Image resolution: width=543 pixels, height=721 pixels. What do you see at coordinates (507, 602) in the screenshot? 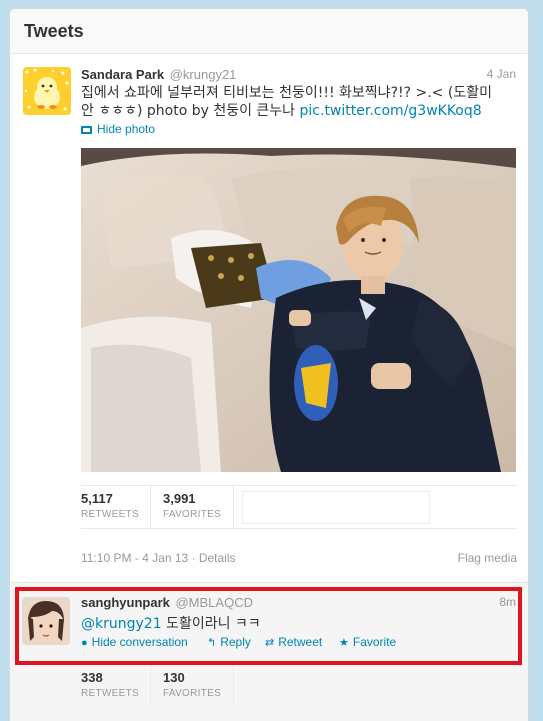
I see `tweet-time: 8m` at bounding box center [507, 602].